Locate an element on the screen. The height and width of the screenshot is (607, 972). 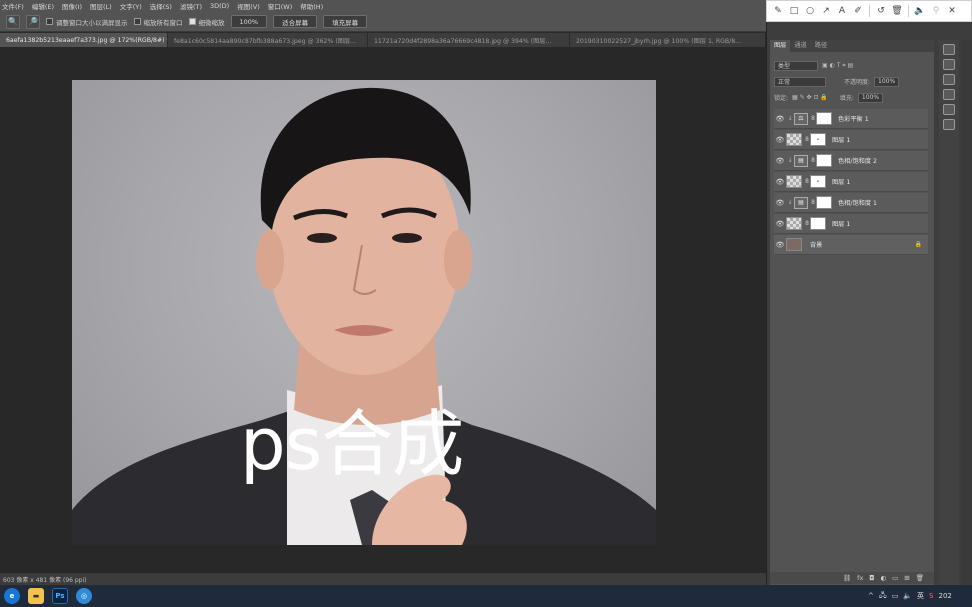
add-mask-icon: ◘ is located at coordinates (871, 578).